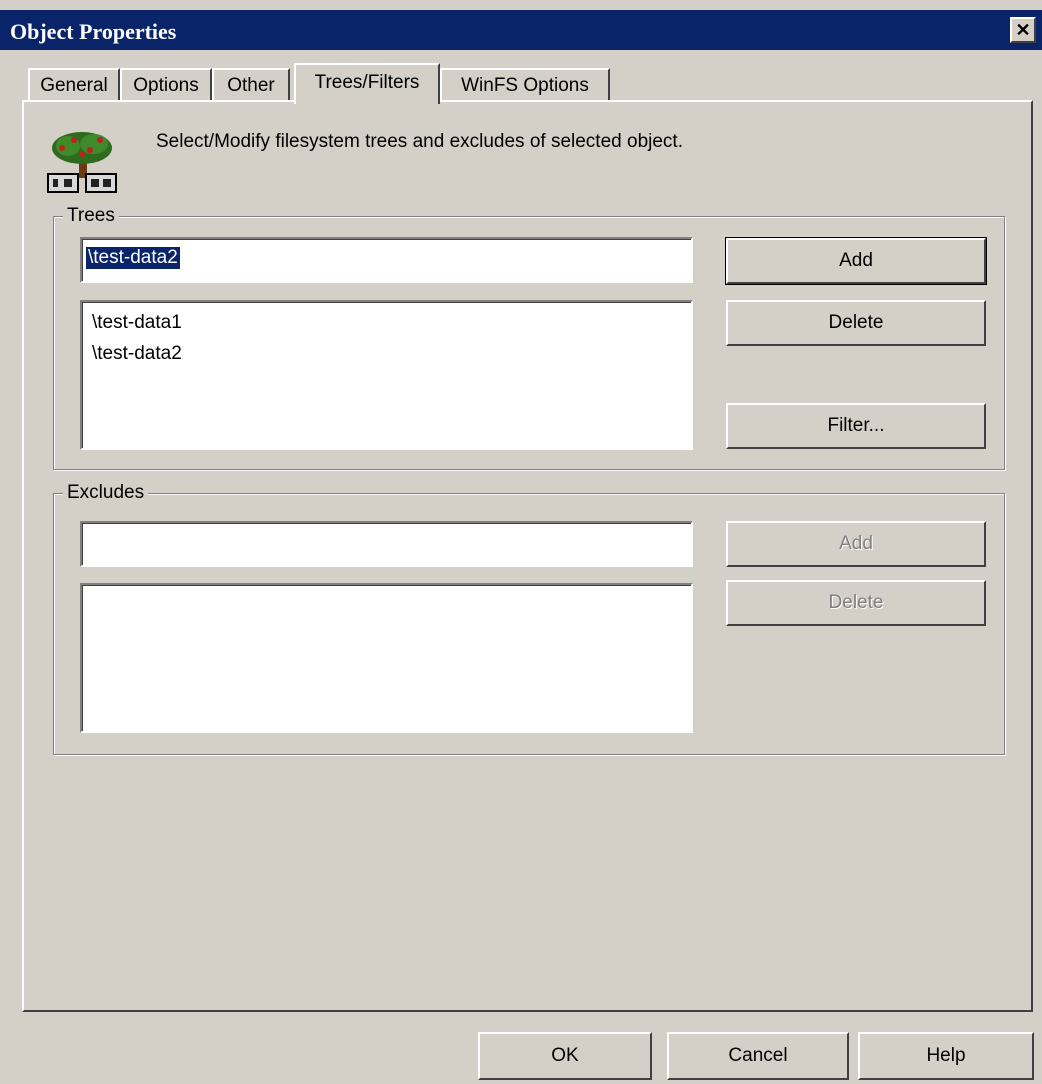 The image size is (1042, 1084). Describe the element at coordinates (386, 544) in the screenshot. I see `excludes-path-input` at that location.